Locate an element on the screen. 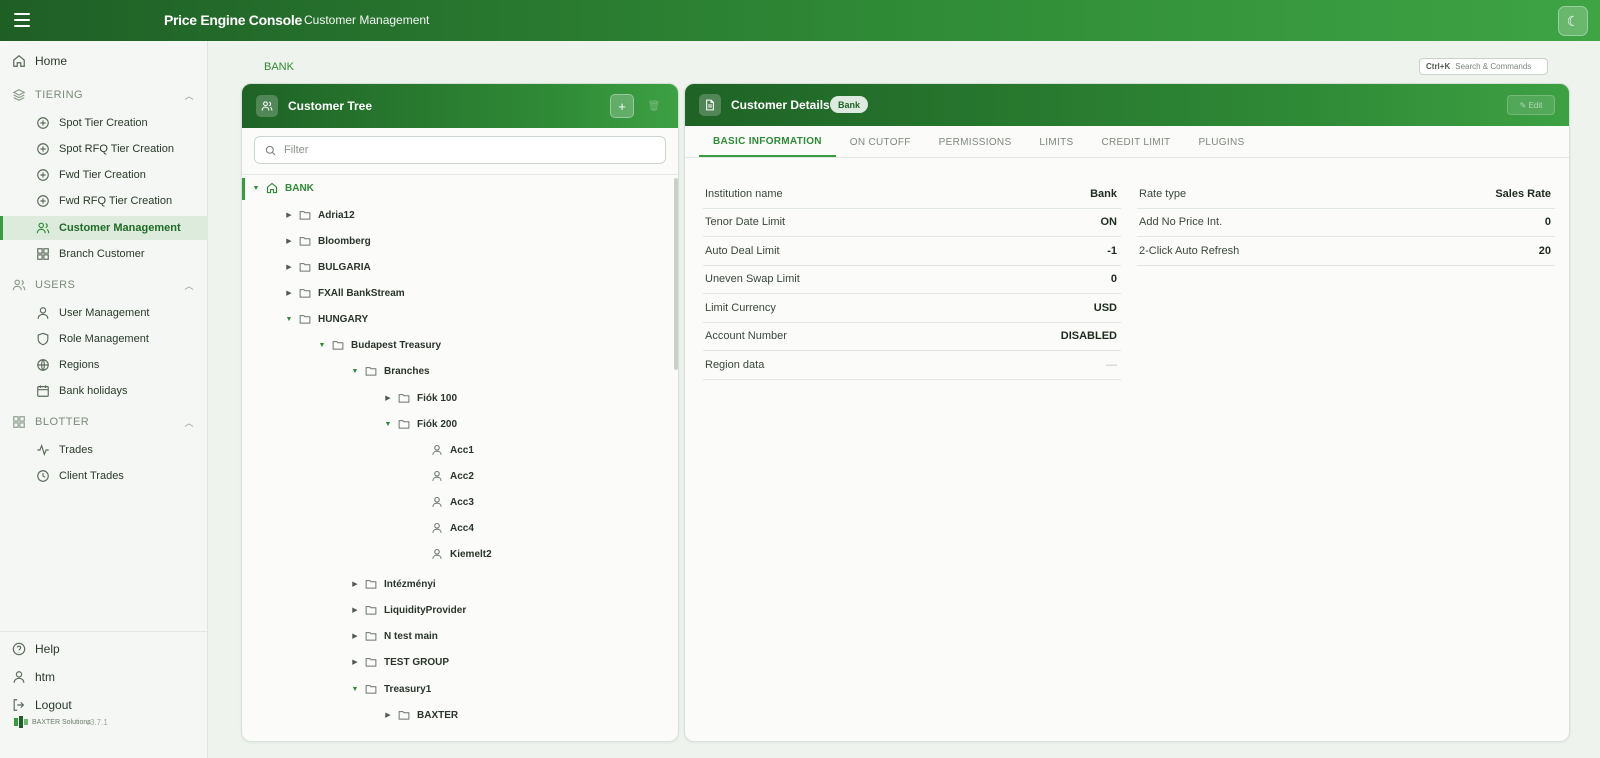 The height and width of the screenshot is (758, 1600). sidebar-item-label: User Management is located at coordinates (104, 313).